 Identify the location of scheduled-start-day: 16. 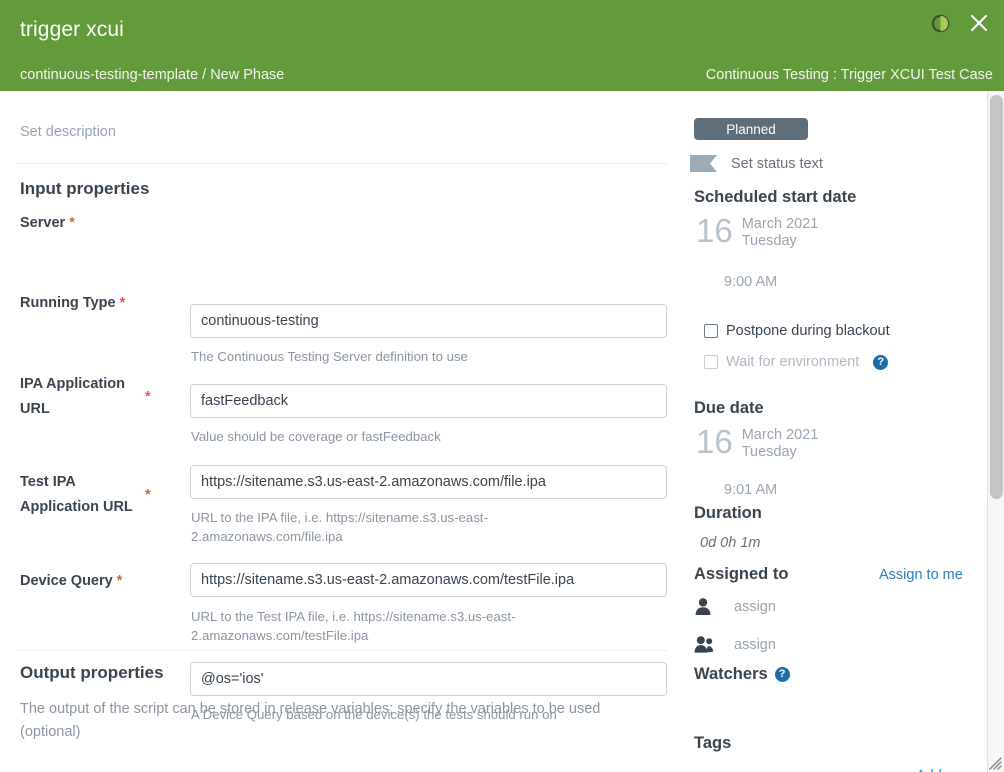
(714, 230).